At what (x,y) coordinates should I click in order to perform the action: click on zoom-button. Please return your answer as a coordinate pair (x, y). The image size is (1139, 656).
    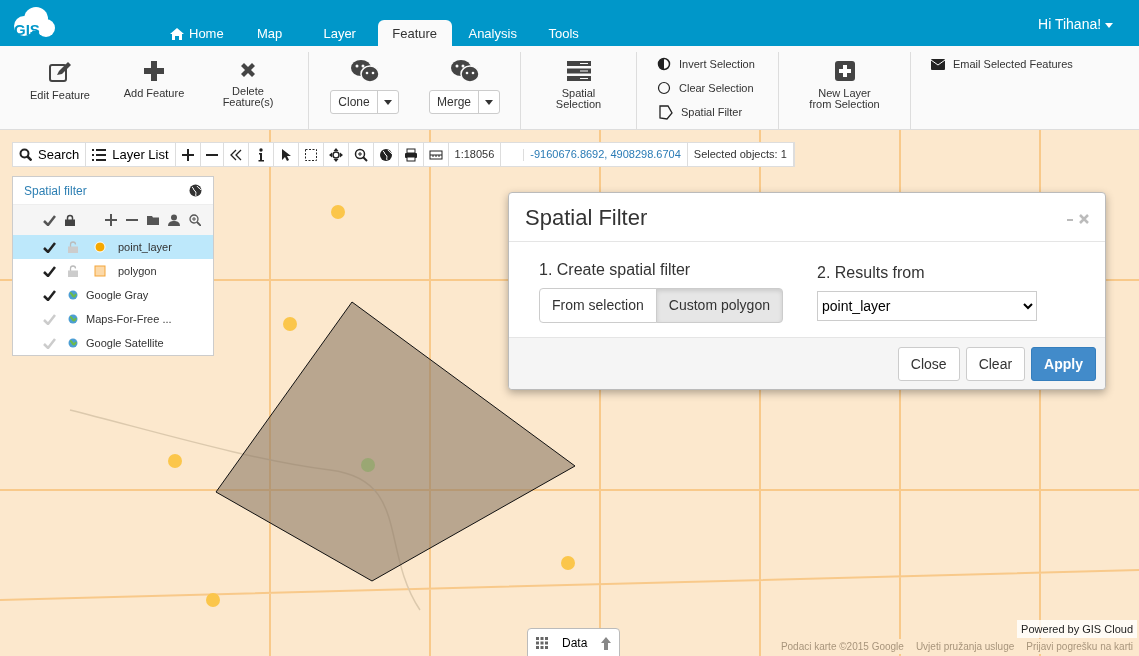
    Looking at the image, I should click on (195, 220).